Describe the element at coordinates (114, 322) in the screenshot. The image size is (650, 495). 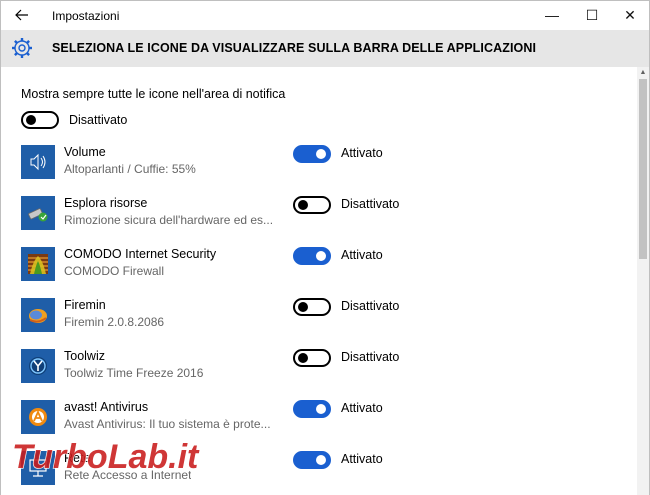
I see `app-description: Firemin 2.0.8.2086` at that location.